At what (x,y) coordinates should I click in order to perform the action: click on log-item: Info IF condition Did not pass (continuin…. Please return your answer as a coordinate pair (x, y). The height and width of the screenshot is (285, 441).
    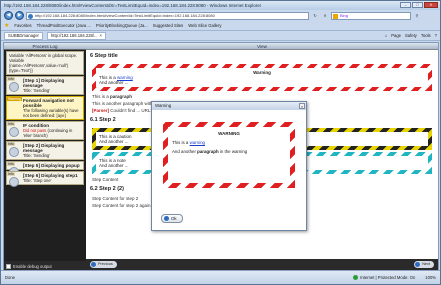
    Looking at the image, I should click on (45, 130).